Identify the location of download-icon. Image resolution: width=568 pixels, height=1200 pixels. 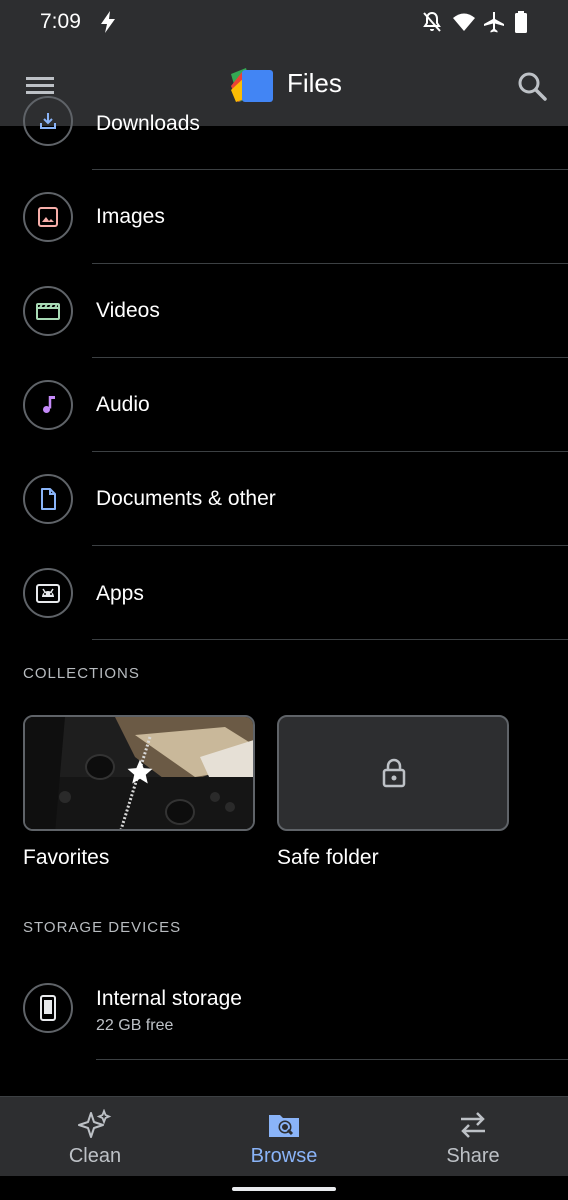
(48, 121).